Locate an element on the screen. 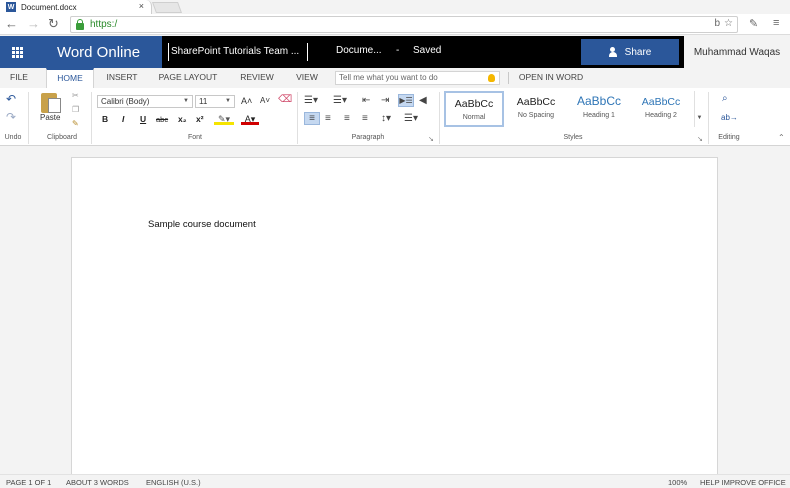 The image size is (790, 488). collapse-ribbon-chevron-up-icon: ⌃ is located at coordinates (781, 138).